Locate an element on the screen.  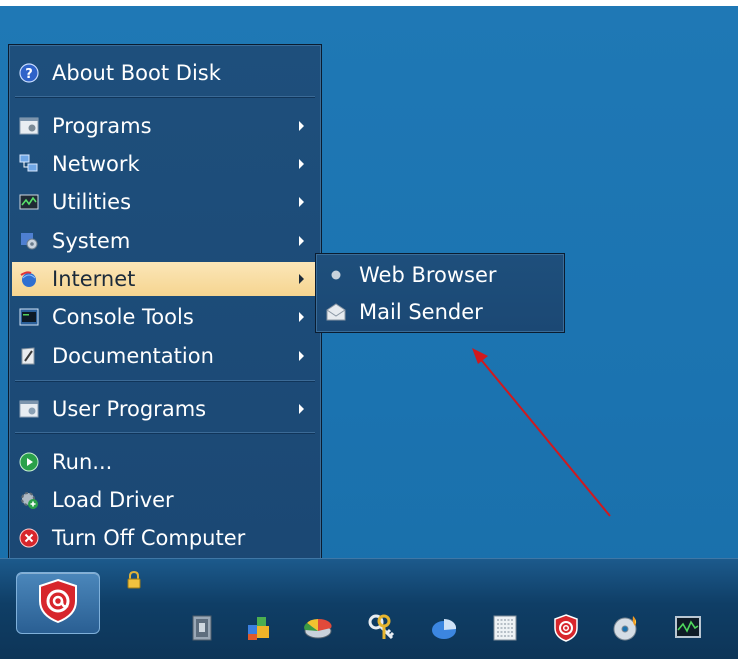
menu-item-network: Network is located at coordinates (165, 164).